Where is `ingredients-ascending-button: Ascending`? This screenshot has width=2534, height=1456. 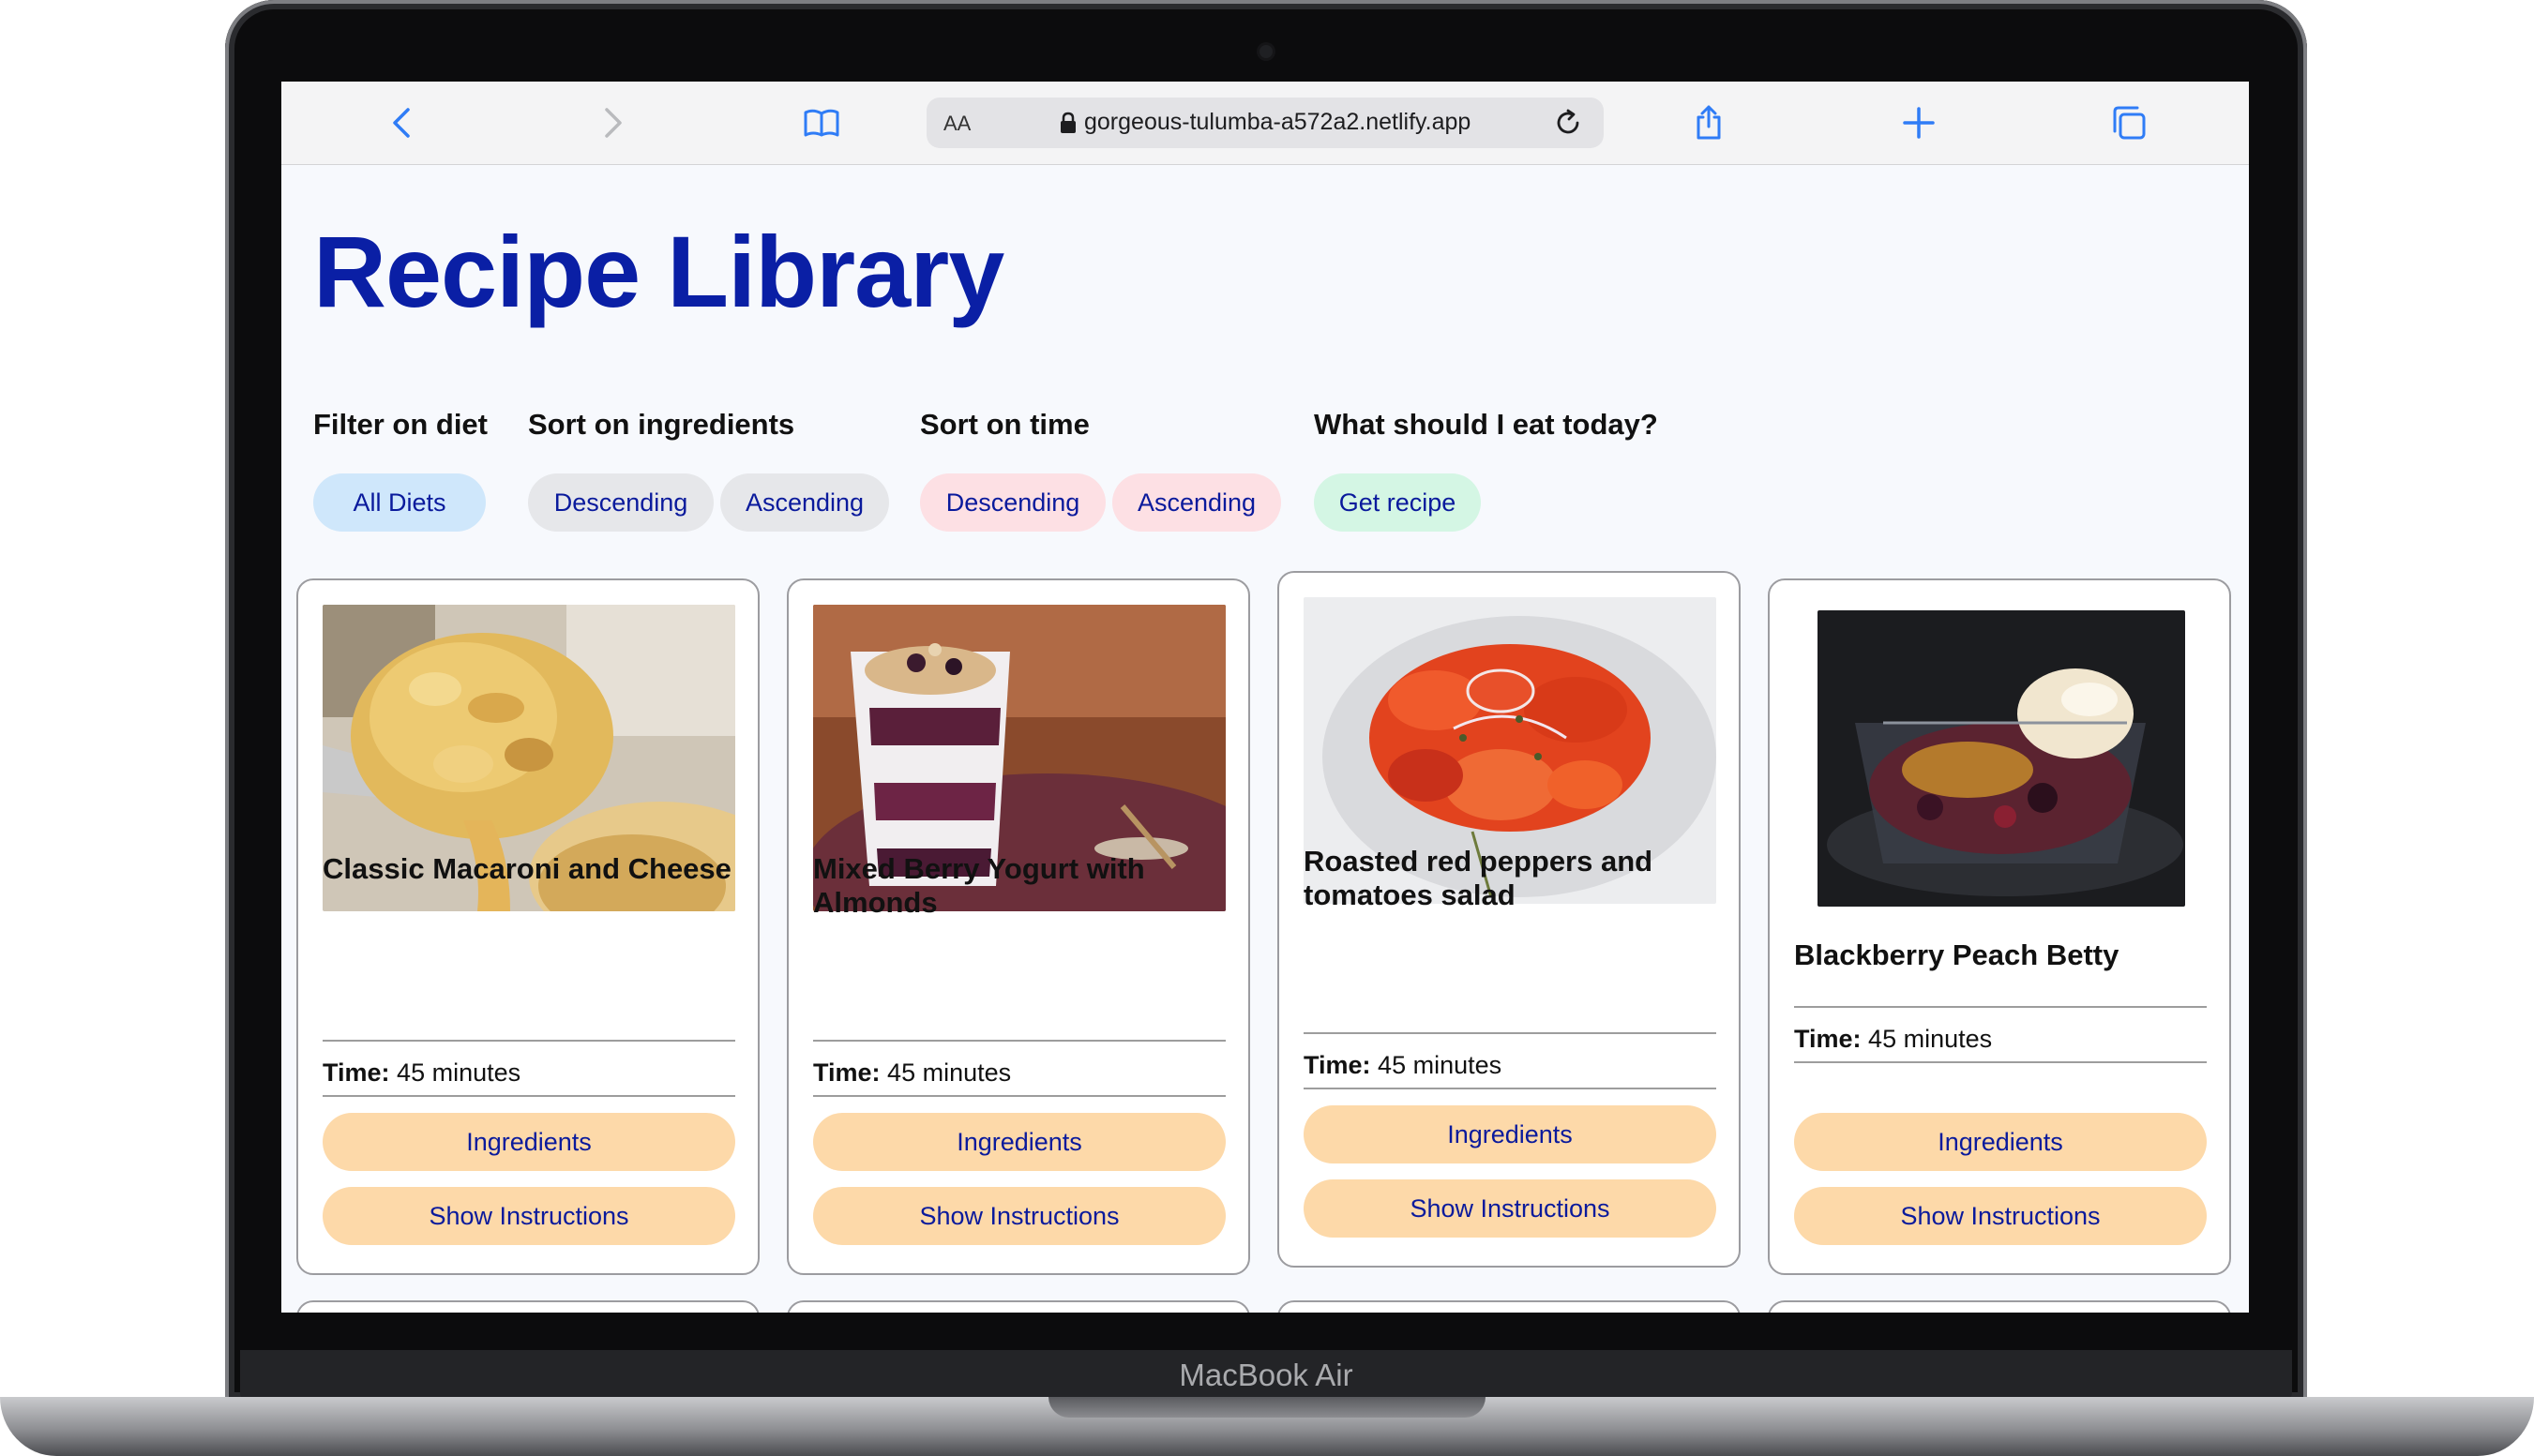
ingredients-ascending-button: Ascending is located at coordinates (805, 502).